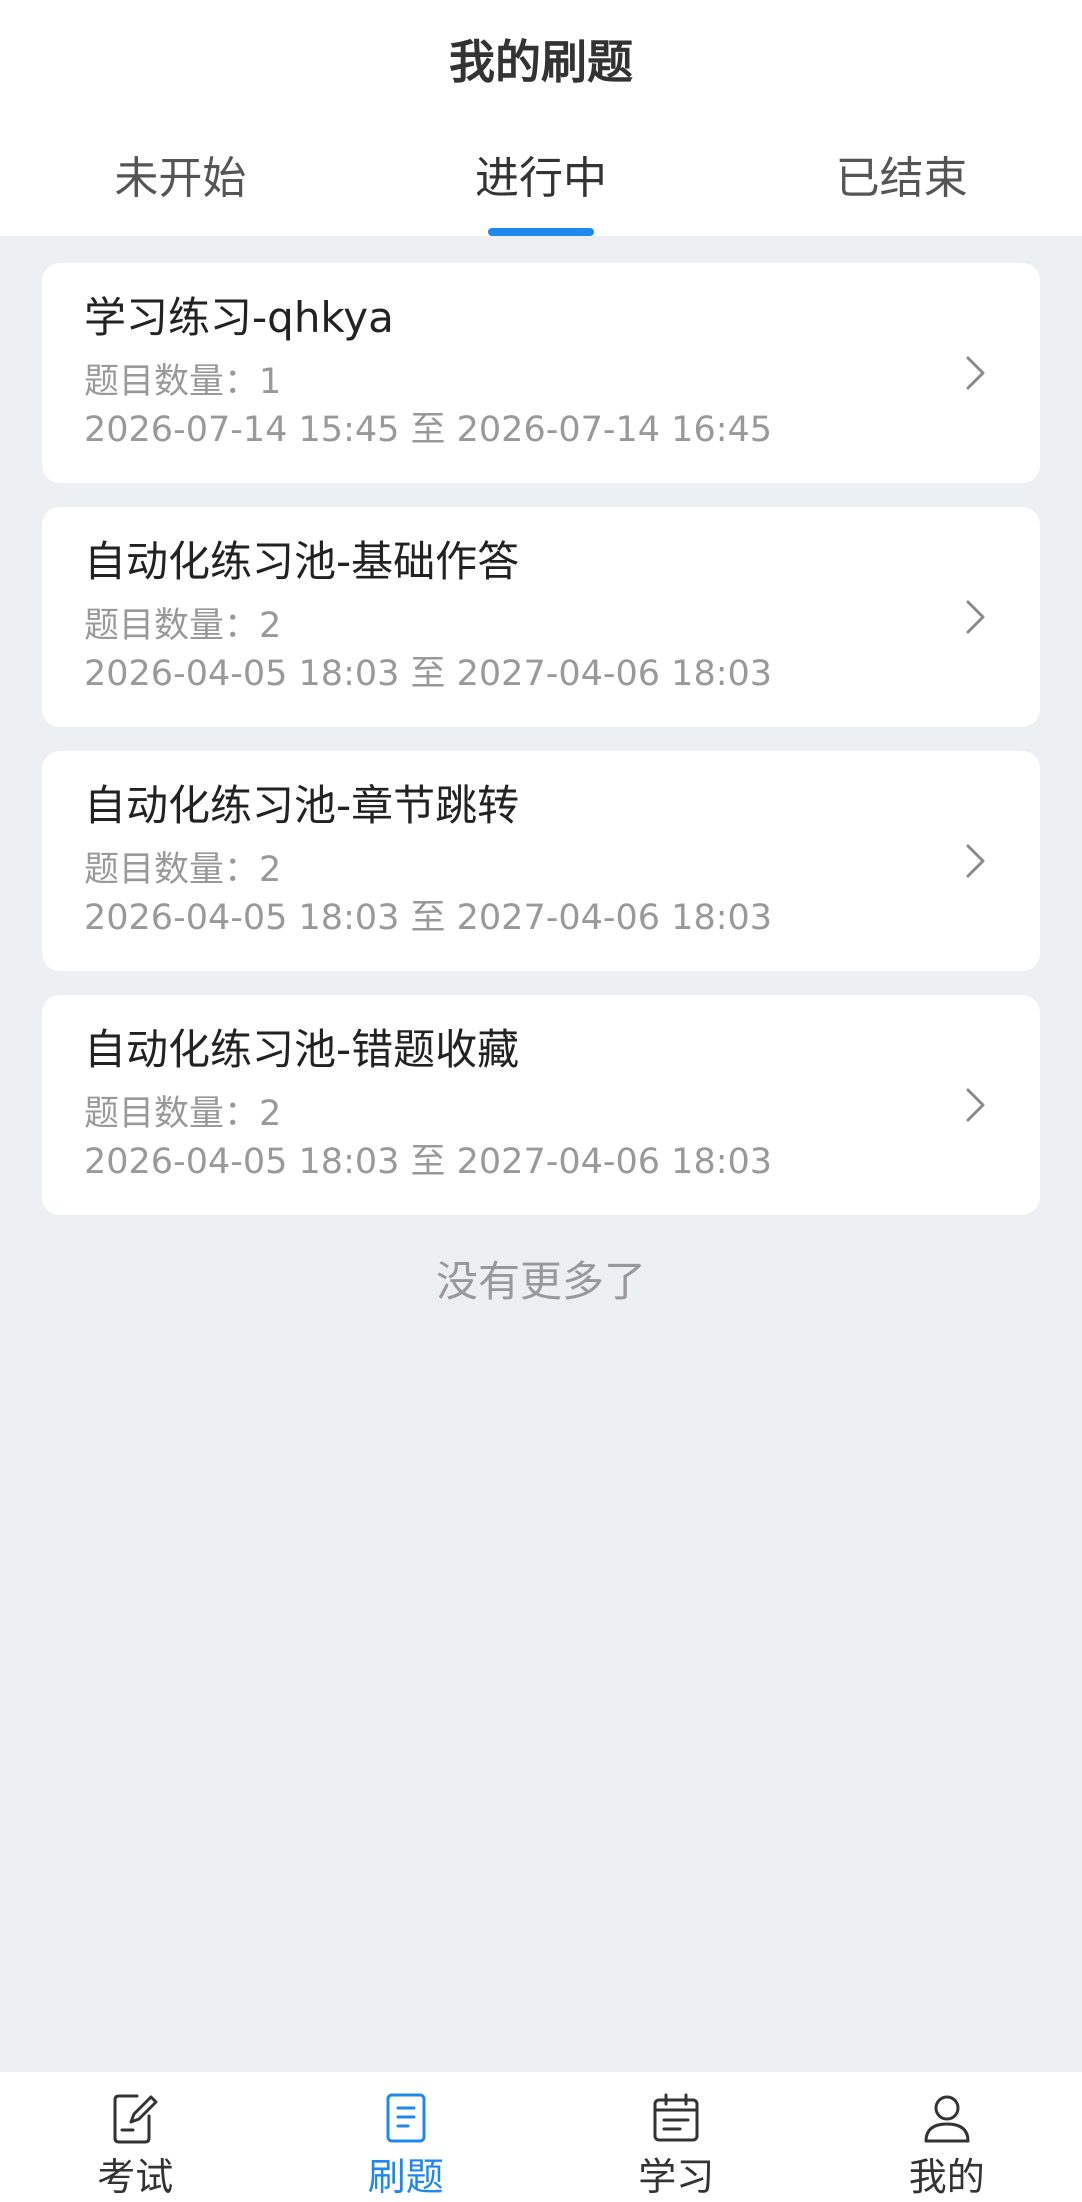 Image resolution: width=1082 pixels, height=2202 pixels. What do you see at coordinates (901, 178) in the screenshot?
I see `tab-label: 已结束` at bounding box center [901, 178].